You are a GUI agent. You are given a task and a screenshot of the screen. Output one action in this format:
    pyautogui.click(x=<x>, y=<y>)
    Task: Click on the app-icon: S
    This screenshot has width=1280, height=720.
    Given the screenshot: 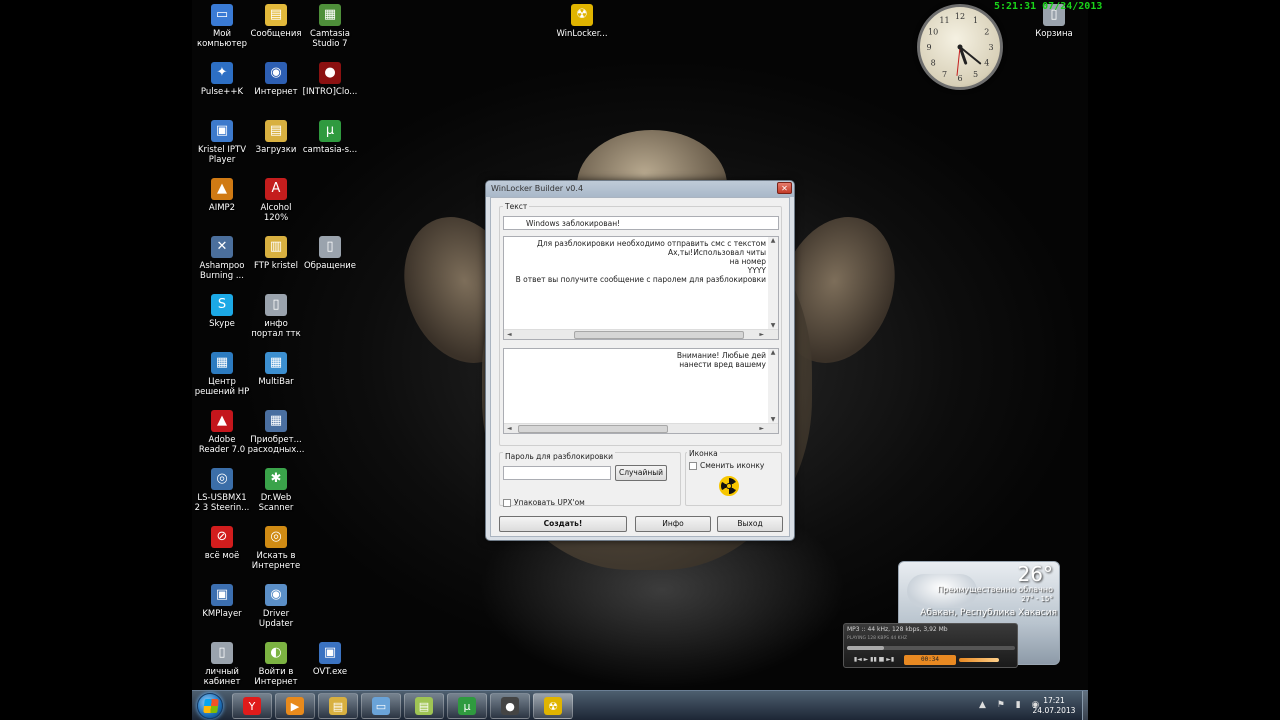 What is the action you would take?
    pyautogui.click(x=222, y=305)
    